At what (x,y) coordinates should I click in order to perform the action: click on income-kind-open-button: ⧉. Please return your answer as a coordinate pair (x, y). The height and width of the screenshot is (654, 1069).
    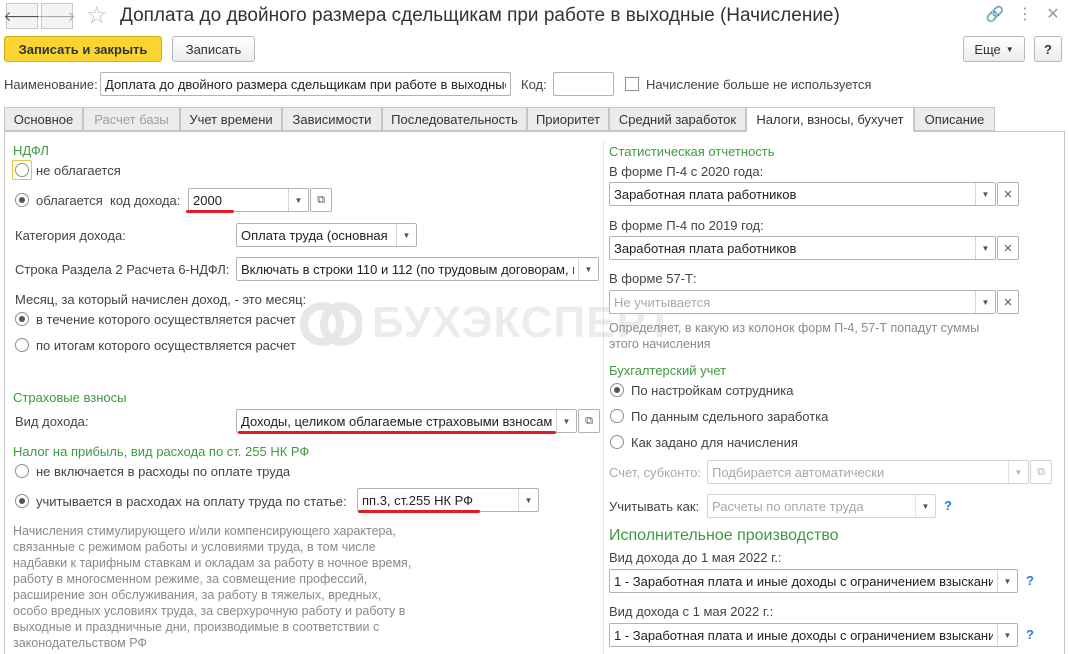
    Looking at the image, I should click on (589, 421).